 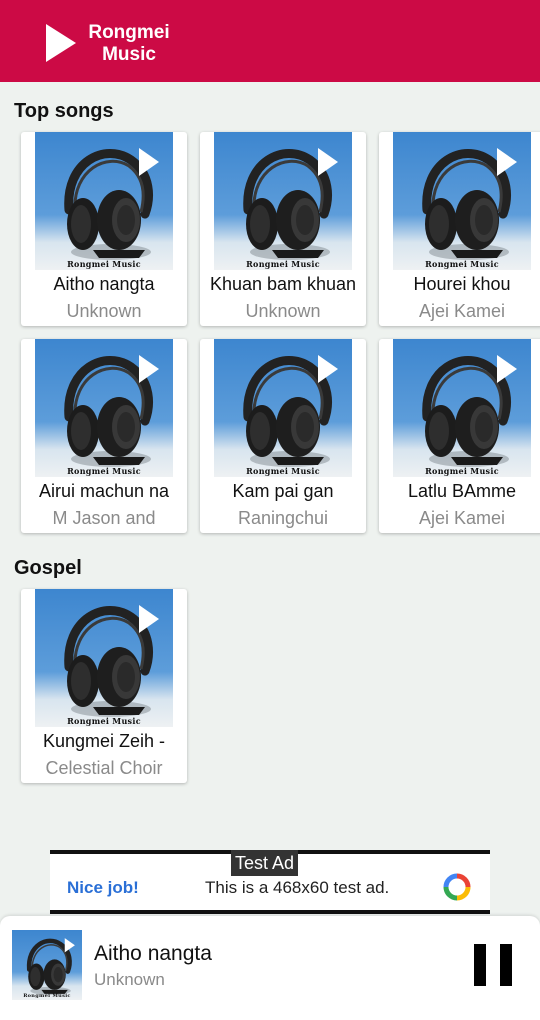 I want to click on song-card: Rongmei Music Kam pai gan Raningchui, so click(x=283, y=436).